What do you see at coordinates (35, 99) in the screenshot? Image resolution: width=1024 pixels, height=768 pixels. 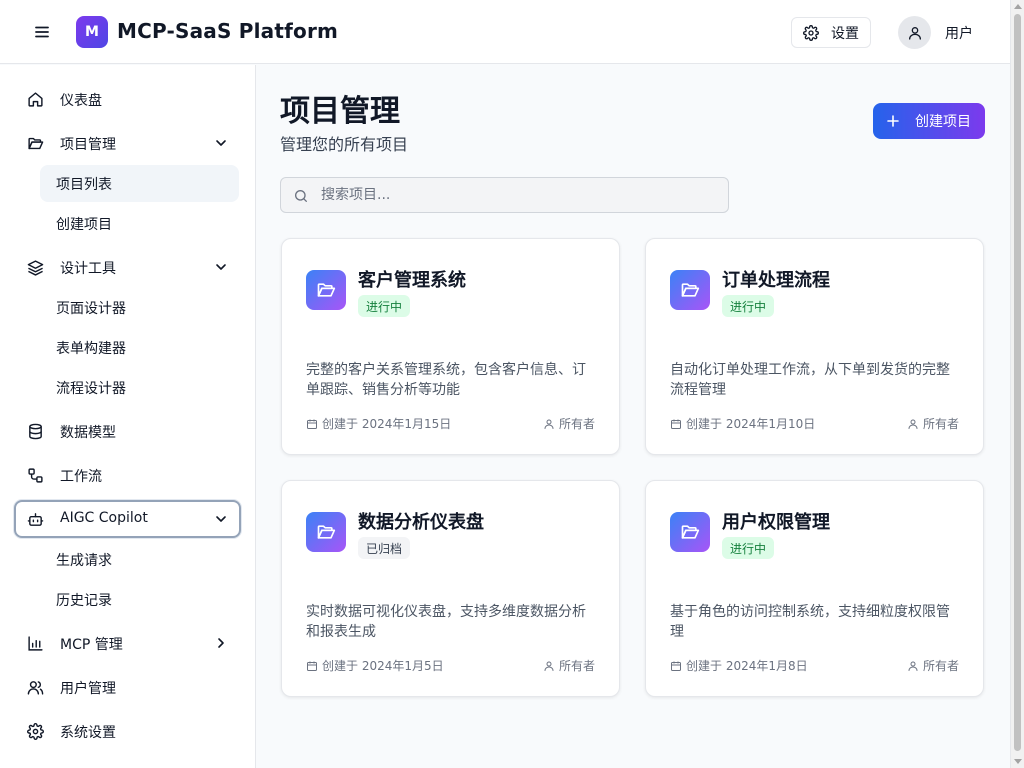 I see `home-icon` at bounding box center [35, 99].